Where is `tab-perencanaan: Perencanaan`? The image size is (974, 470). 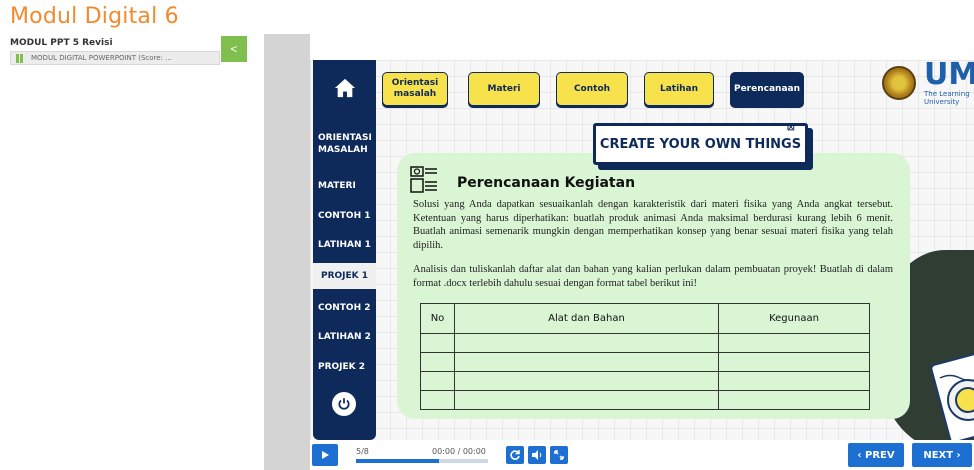 tab-perencanaan: Perencanaan is located at coordinates (767, 89).